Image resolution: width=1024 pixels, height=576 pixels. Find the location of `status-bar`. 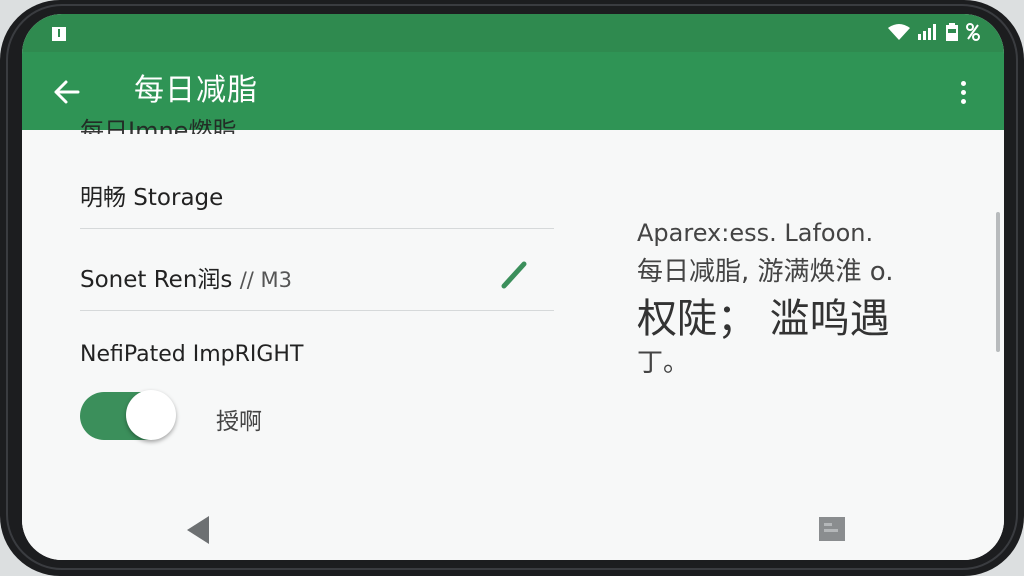

status-bar is located at coordinates (513, 33).